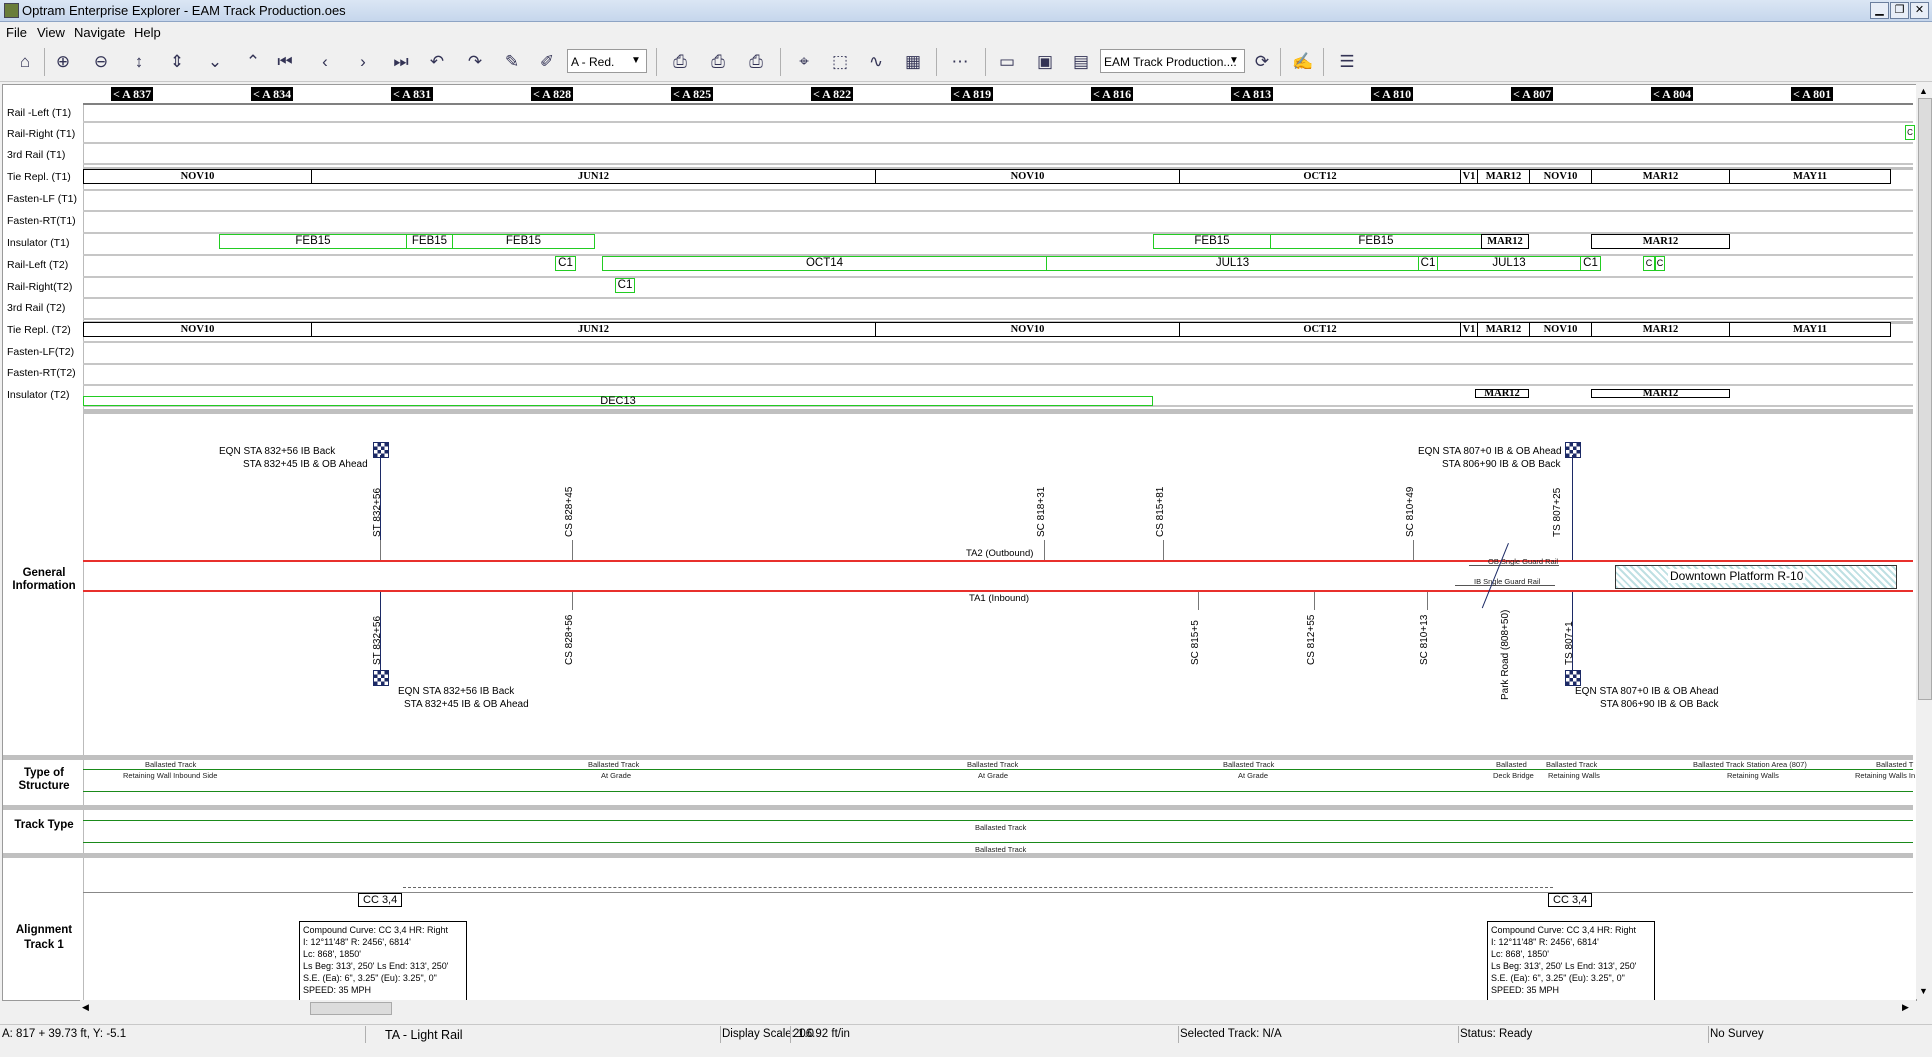 Image resolution: width=1932 pixels, height=1057 pixels. What do you see at coordinates (363, 62) in the screenshot?
I see `next-icon: ›` at bounding box center [363, 62].